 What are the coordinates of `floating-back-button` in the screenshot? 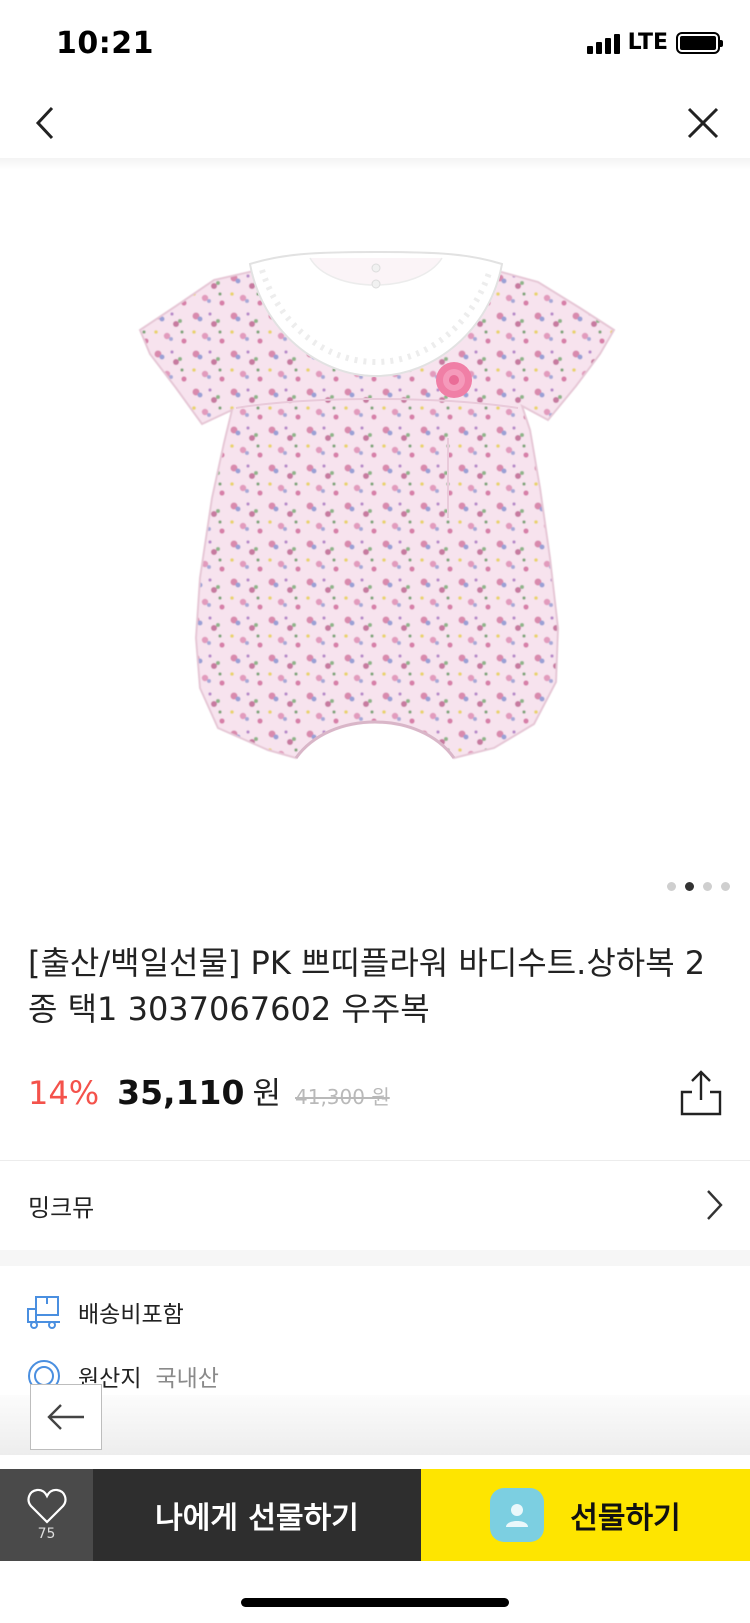 It's located at (66, 1417).